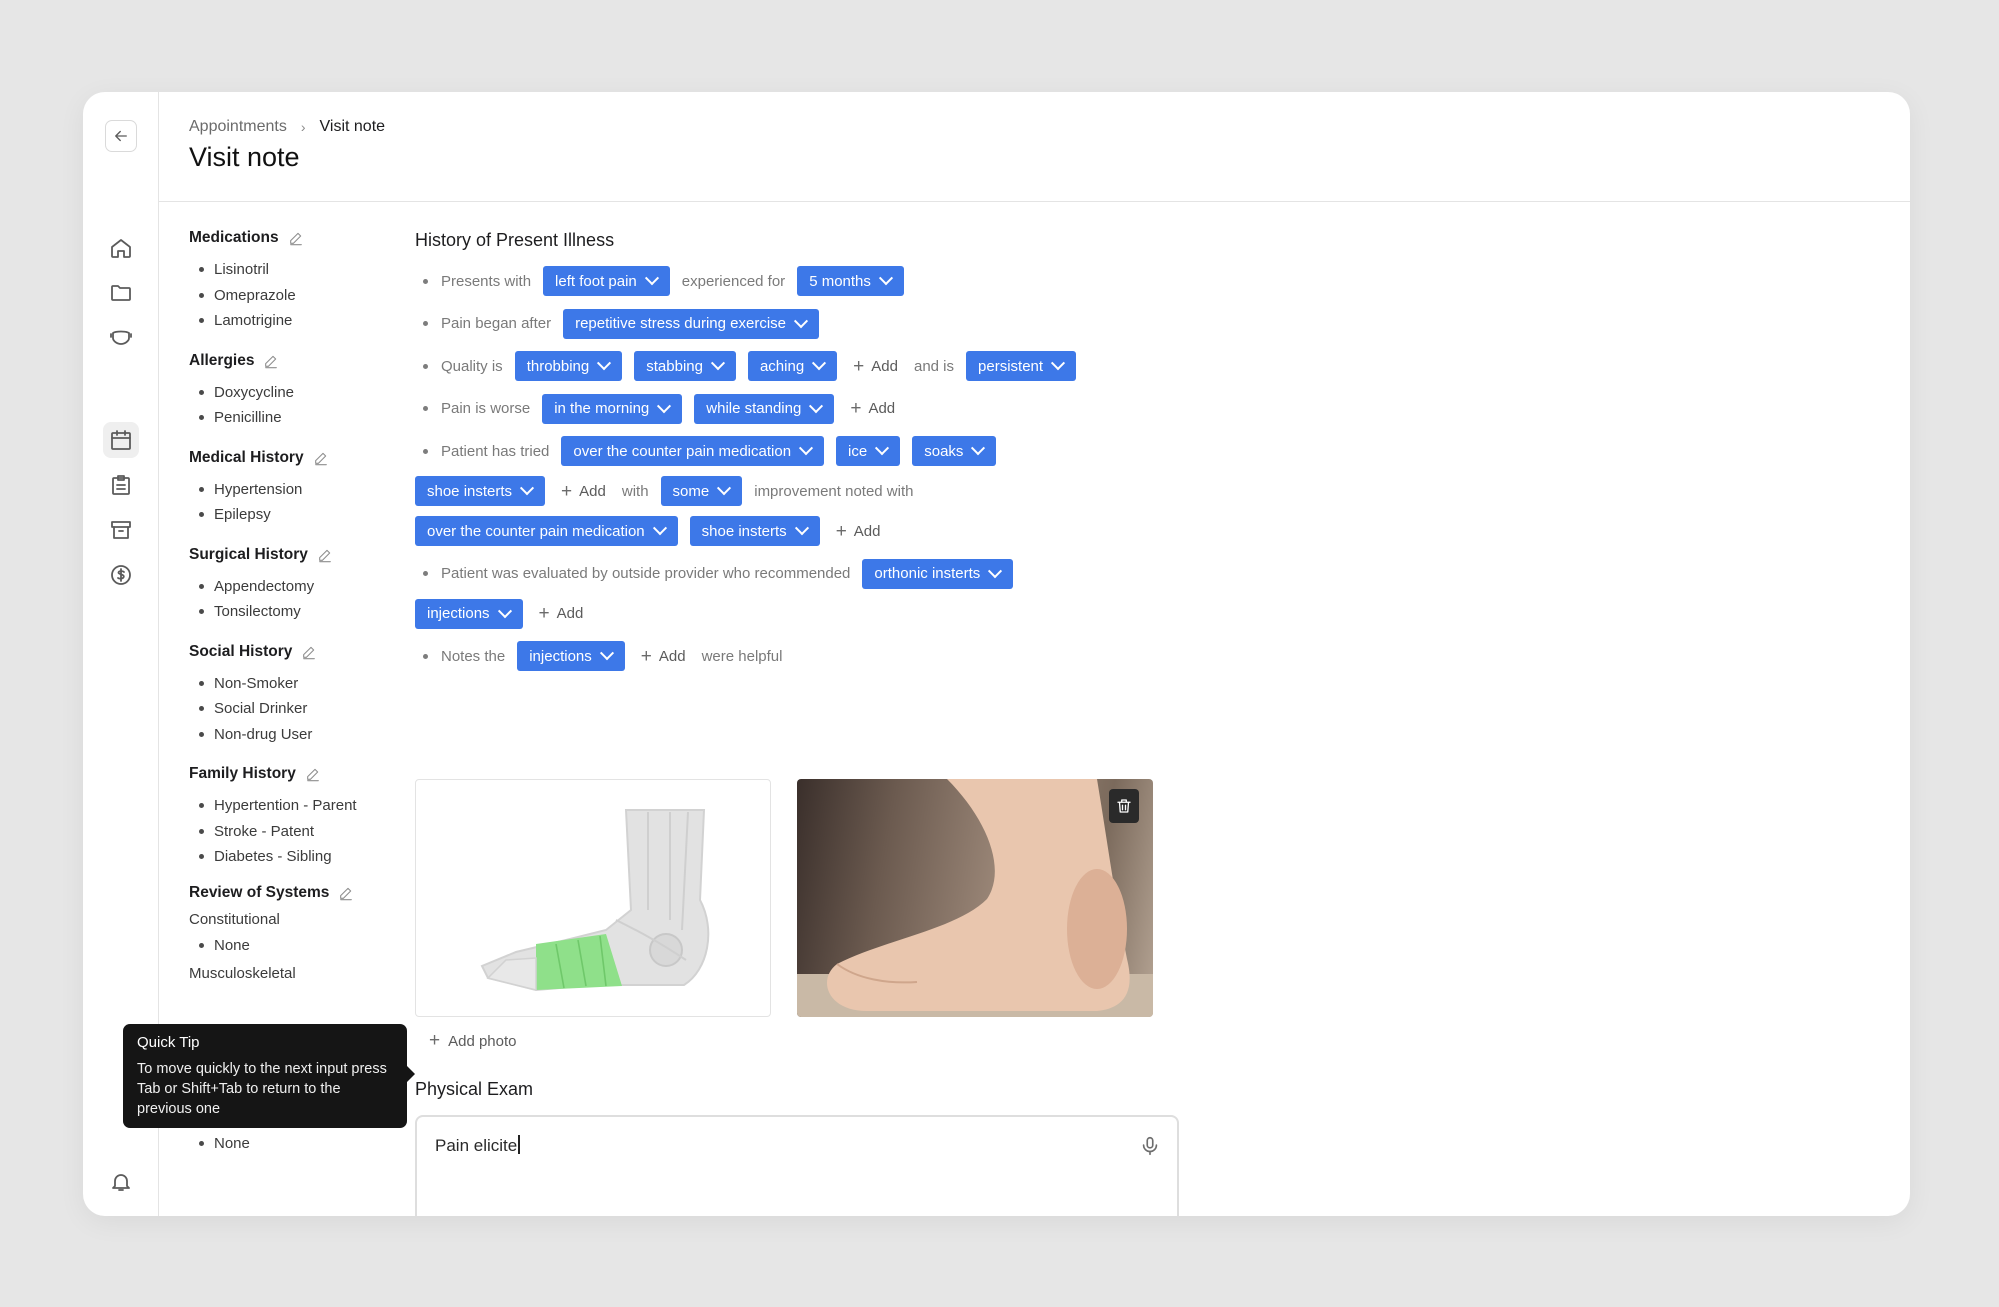  Describe the element at coordinates (121, 575) in the screenshot. I see `nav-billing` at that location.